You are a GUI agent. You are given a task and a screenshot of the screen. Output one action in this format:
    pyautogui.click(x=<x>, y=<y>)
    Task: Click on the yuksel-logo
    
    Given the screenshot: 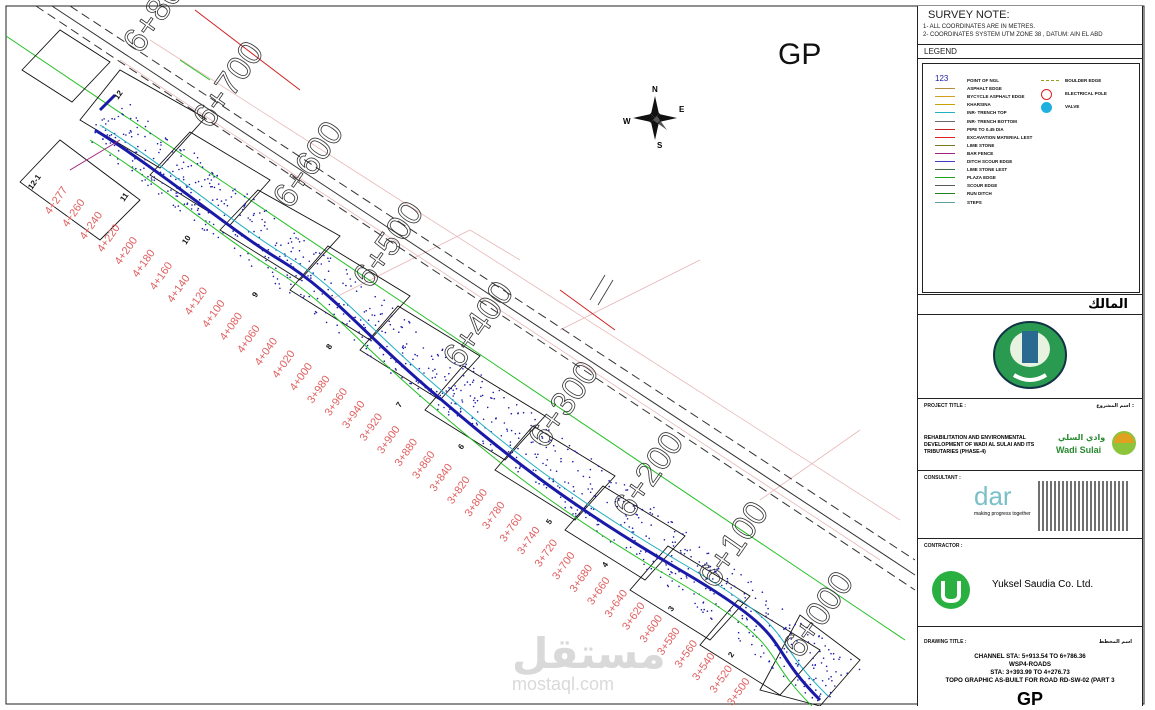 What is the action you would take?
    pyautogui.click(x=951, y=590)
    